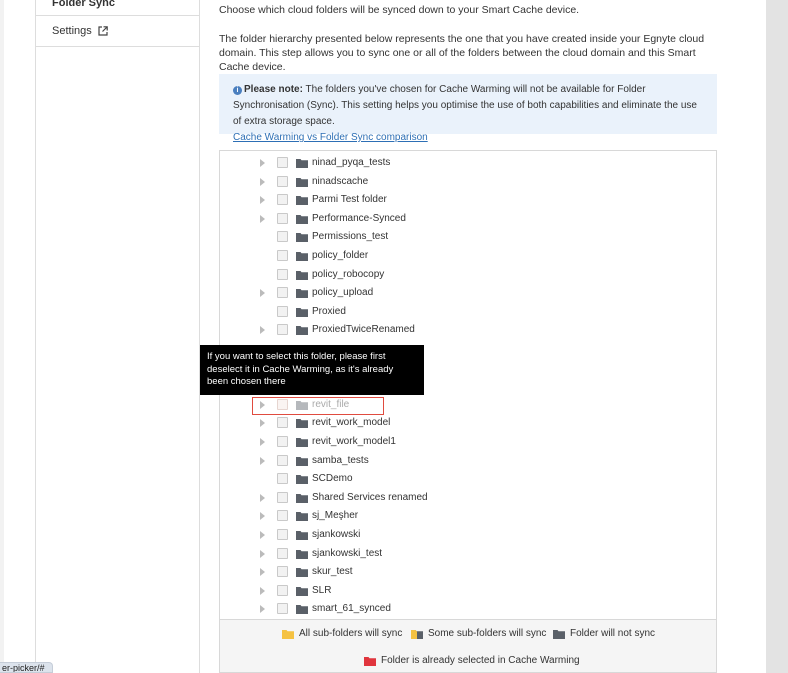 This screenshot has height=673, width=788. Describe the element at coordinates (72, 31) in the screenshot. I see `sidebar-item-label: Settings` at that location.